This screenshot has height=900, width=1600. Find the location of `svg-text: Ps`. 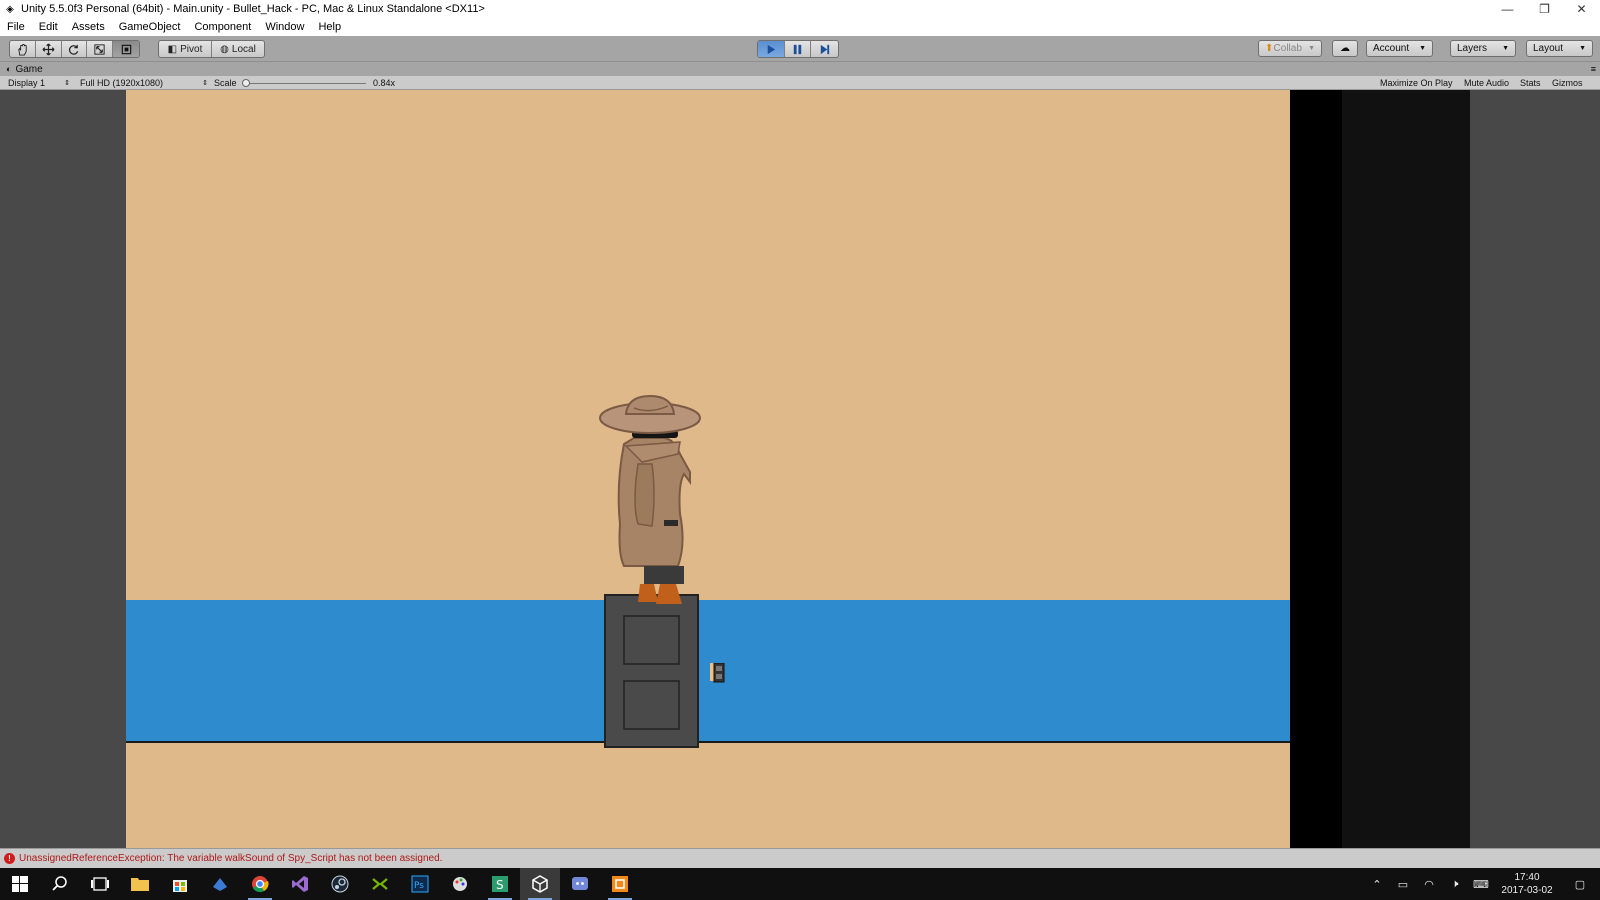

svg-text: Ps is located at coordinates (419, 886).